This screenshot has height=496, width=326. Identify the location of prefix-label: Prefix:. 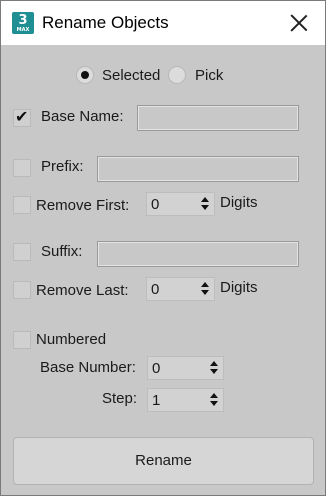
(62, 166).